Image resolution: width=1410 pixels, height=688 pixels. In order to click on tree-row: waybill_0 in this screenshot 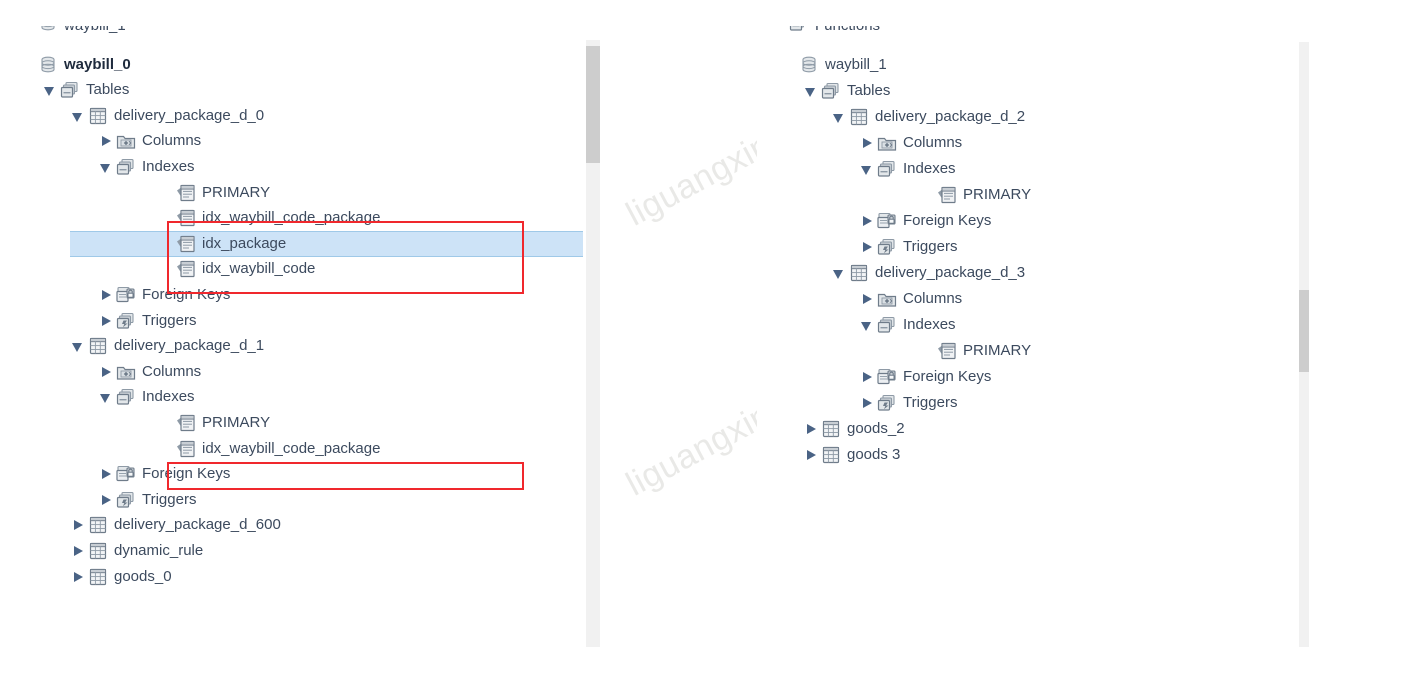, I will do `click(65, 65)`.